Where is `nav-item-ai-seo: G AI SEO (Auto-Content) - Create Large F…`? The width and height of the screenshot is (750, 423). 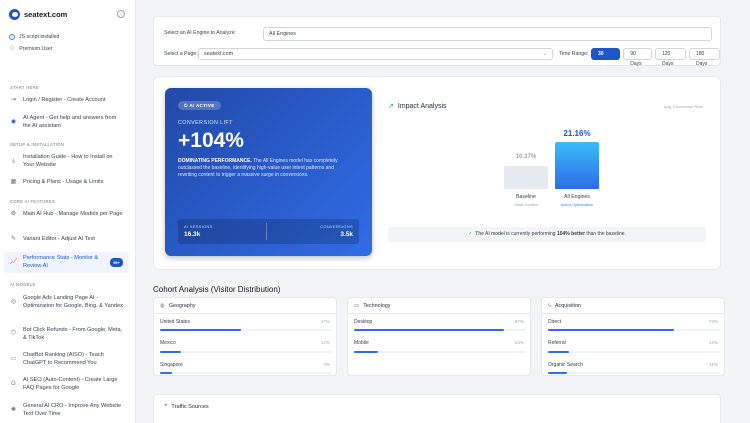
nav-item-ai-seo: G AI SEO (Auto-Content) - Create Large F… is located at coordinates (66, 384).